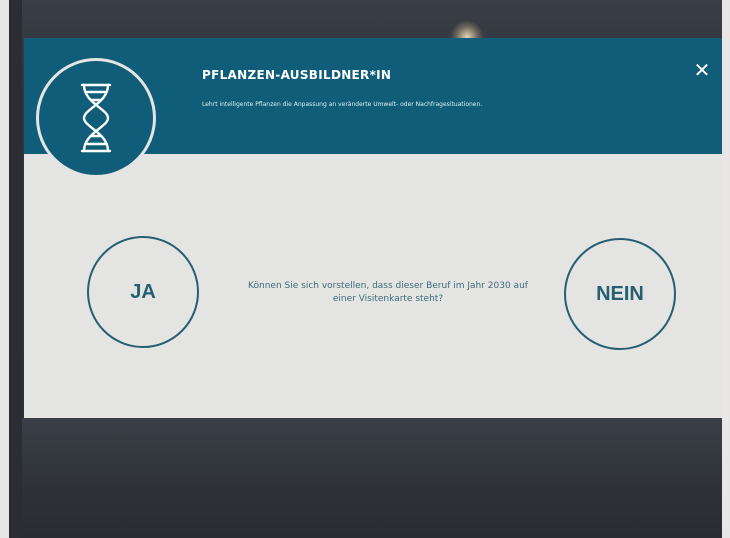 Image resolution: width=730 pixels, height=538 pixels. I want to click on no-button: NEIN, so click(620, 294).